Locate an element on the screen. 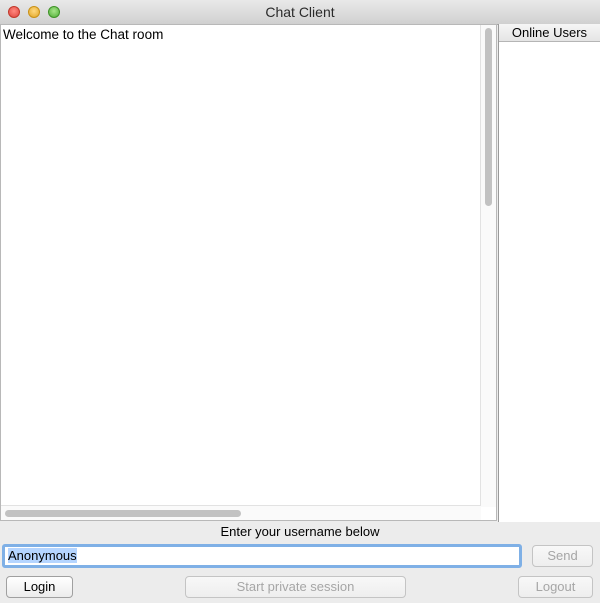  title-bar: Chat Client is located at coordinates (300, 12).